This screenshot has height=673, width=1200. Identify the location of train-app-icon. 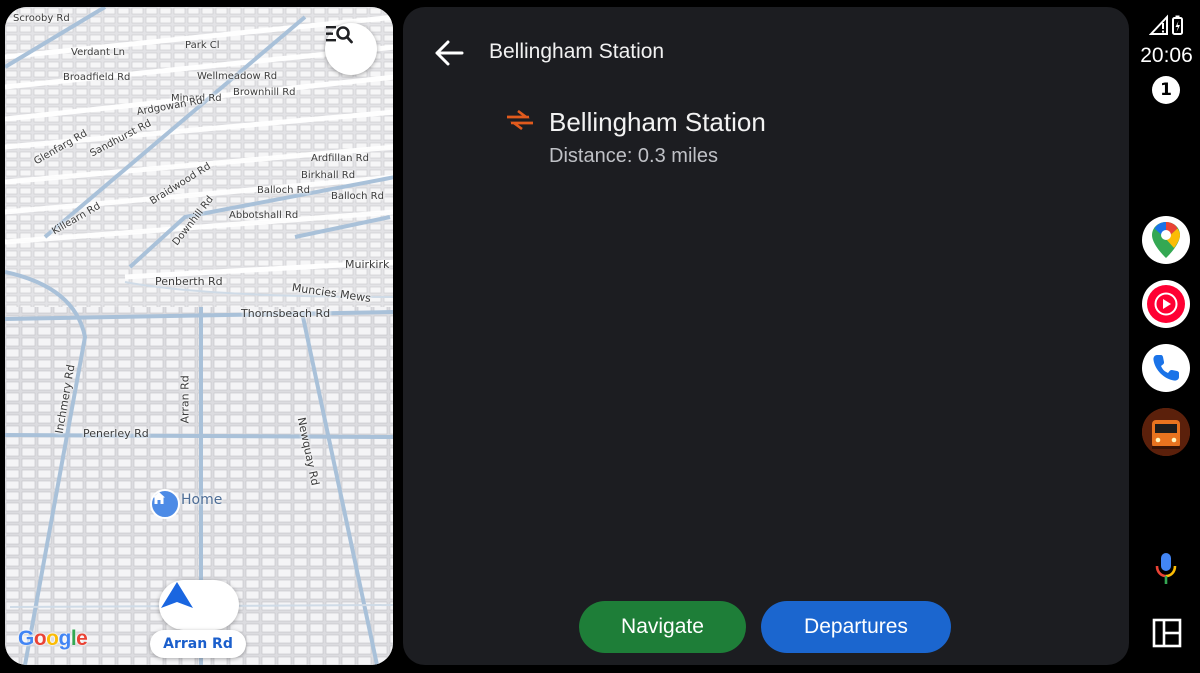
(1166, 432).